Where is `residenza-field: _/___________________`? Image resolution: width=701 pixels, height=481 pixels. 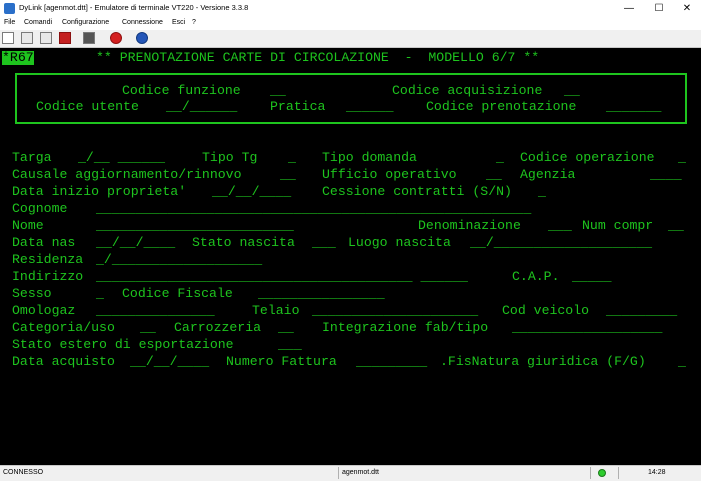 residenza-field: _/___________________ is located at coordinates (179, 260).